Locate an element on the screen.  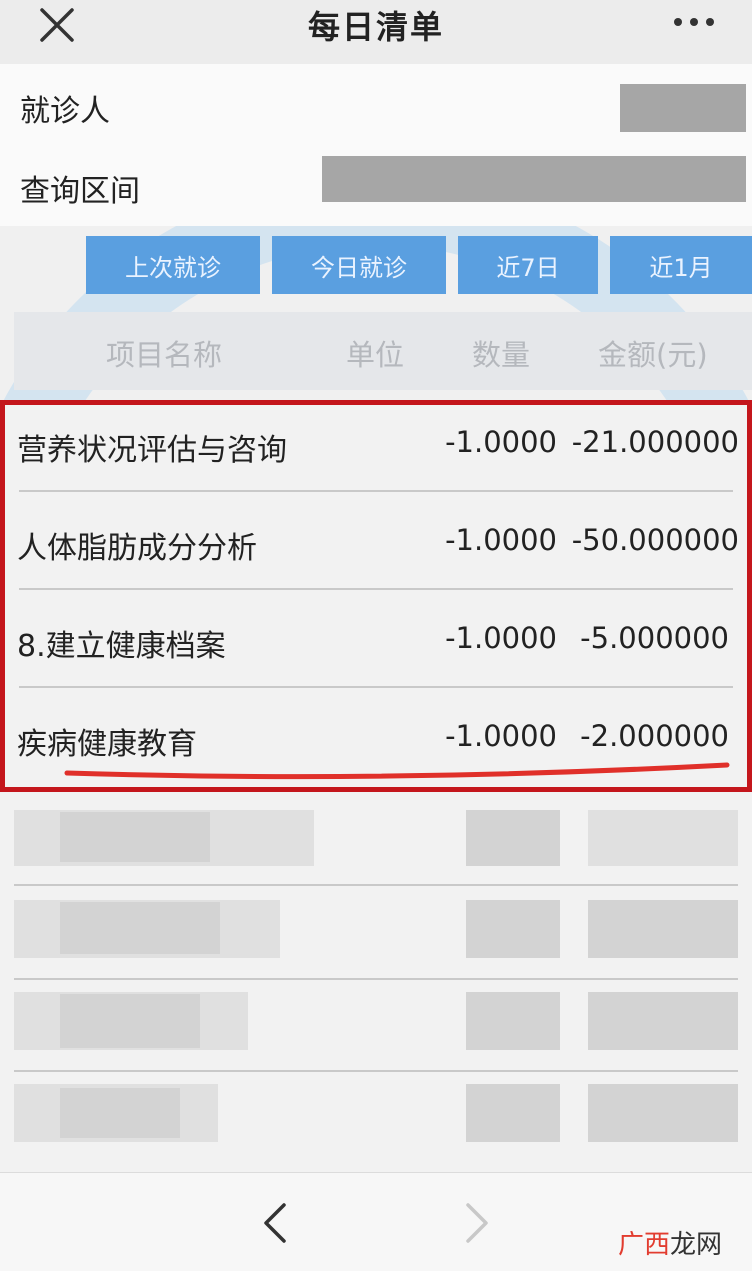
back-icon is located at coordinates (275, 1223).